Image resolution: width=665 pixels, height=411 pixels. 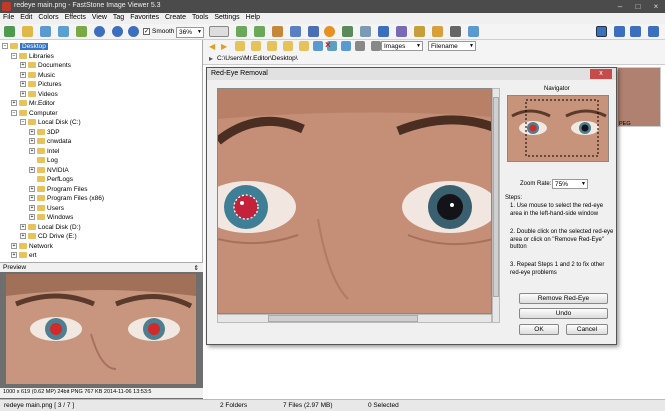 I want to click on maximize-button: □, so click(x=638, y=6).